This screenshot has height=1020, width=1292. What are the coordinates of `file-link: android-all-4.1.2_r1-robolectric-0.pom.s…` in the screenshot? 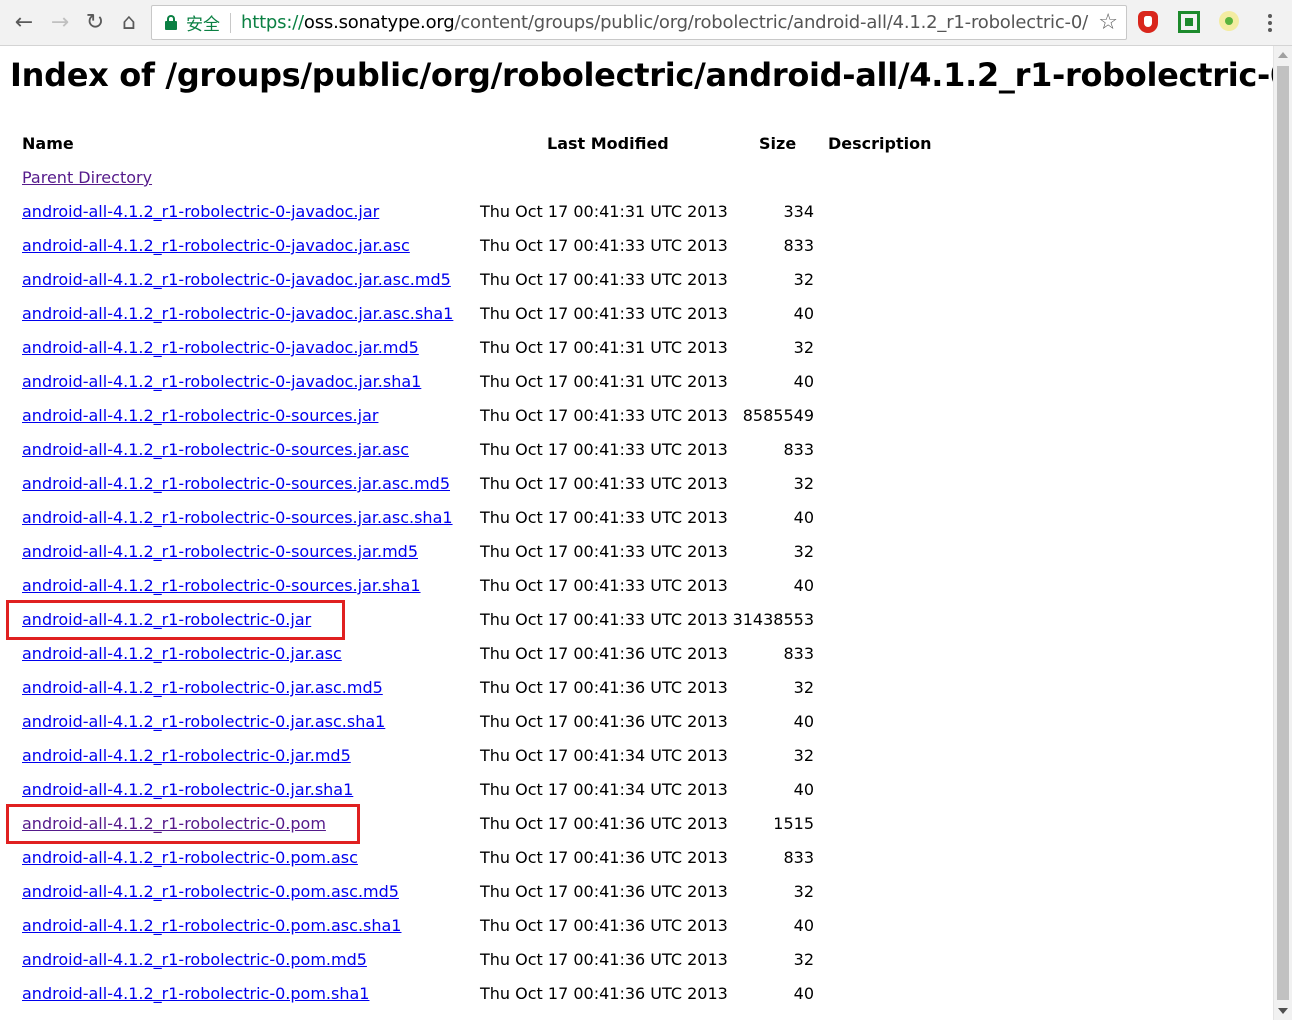 It's located at (195, 993).